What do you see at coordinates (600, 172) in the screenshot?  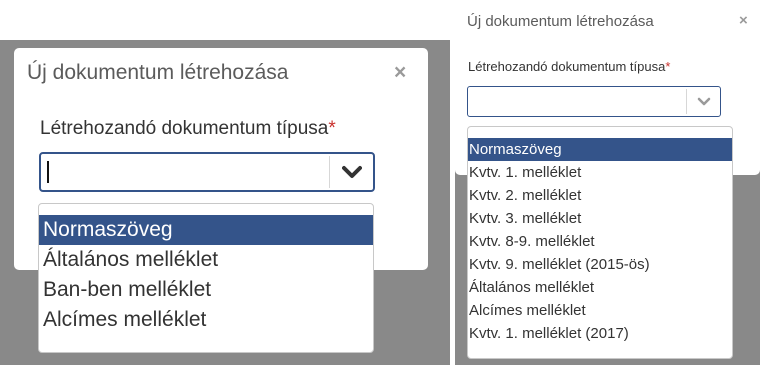 I see `dropdown-option: Kvtv. 1. melléklet` at bounding box center [600, 172].